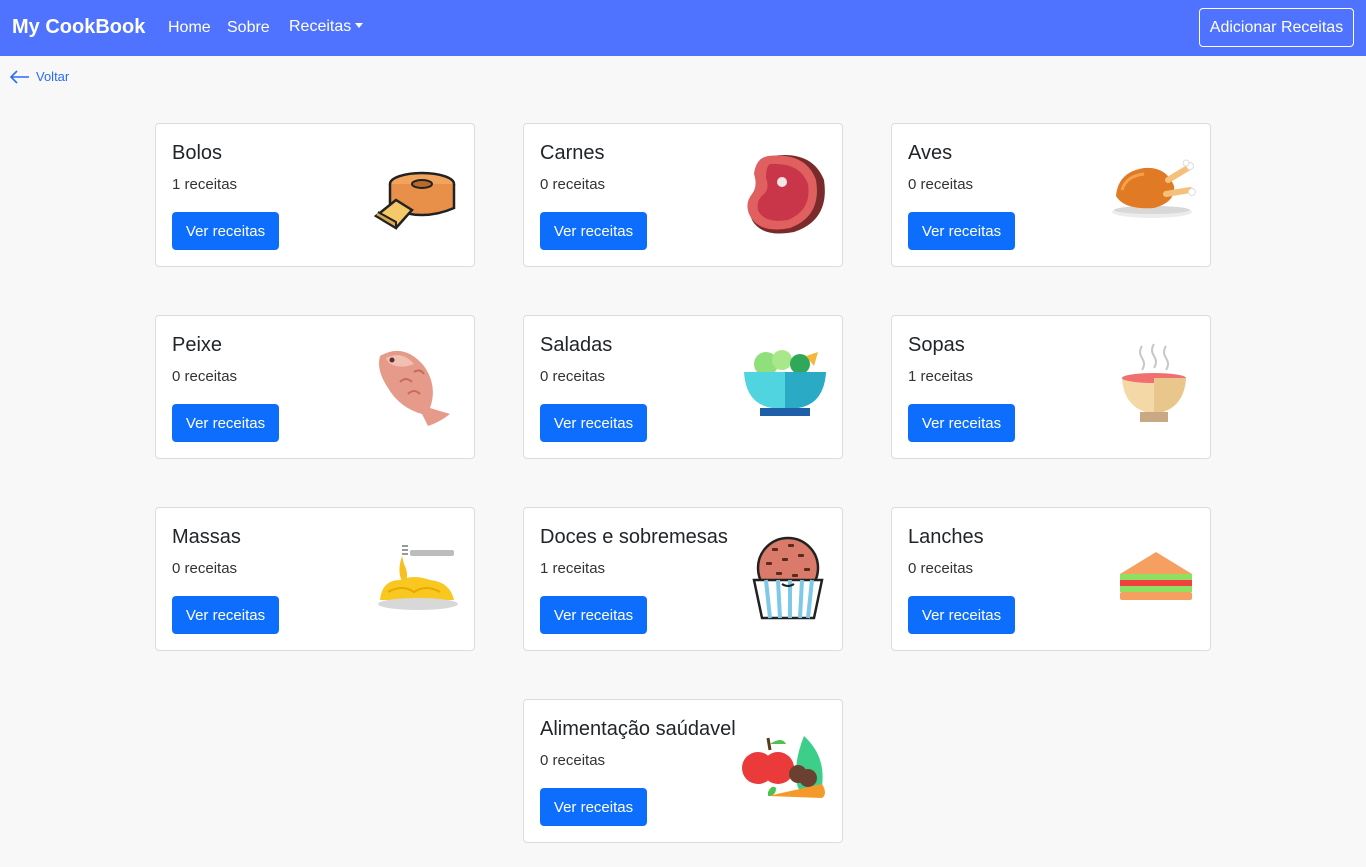 The image size is (1366, 867). I want to click on category-card-sopas: Sopas 1 receitas Ver receitas, so click(1051, 387).